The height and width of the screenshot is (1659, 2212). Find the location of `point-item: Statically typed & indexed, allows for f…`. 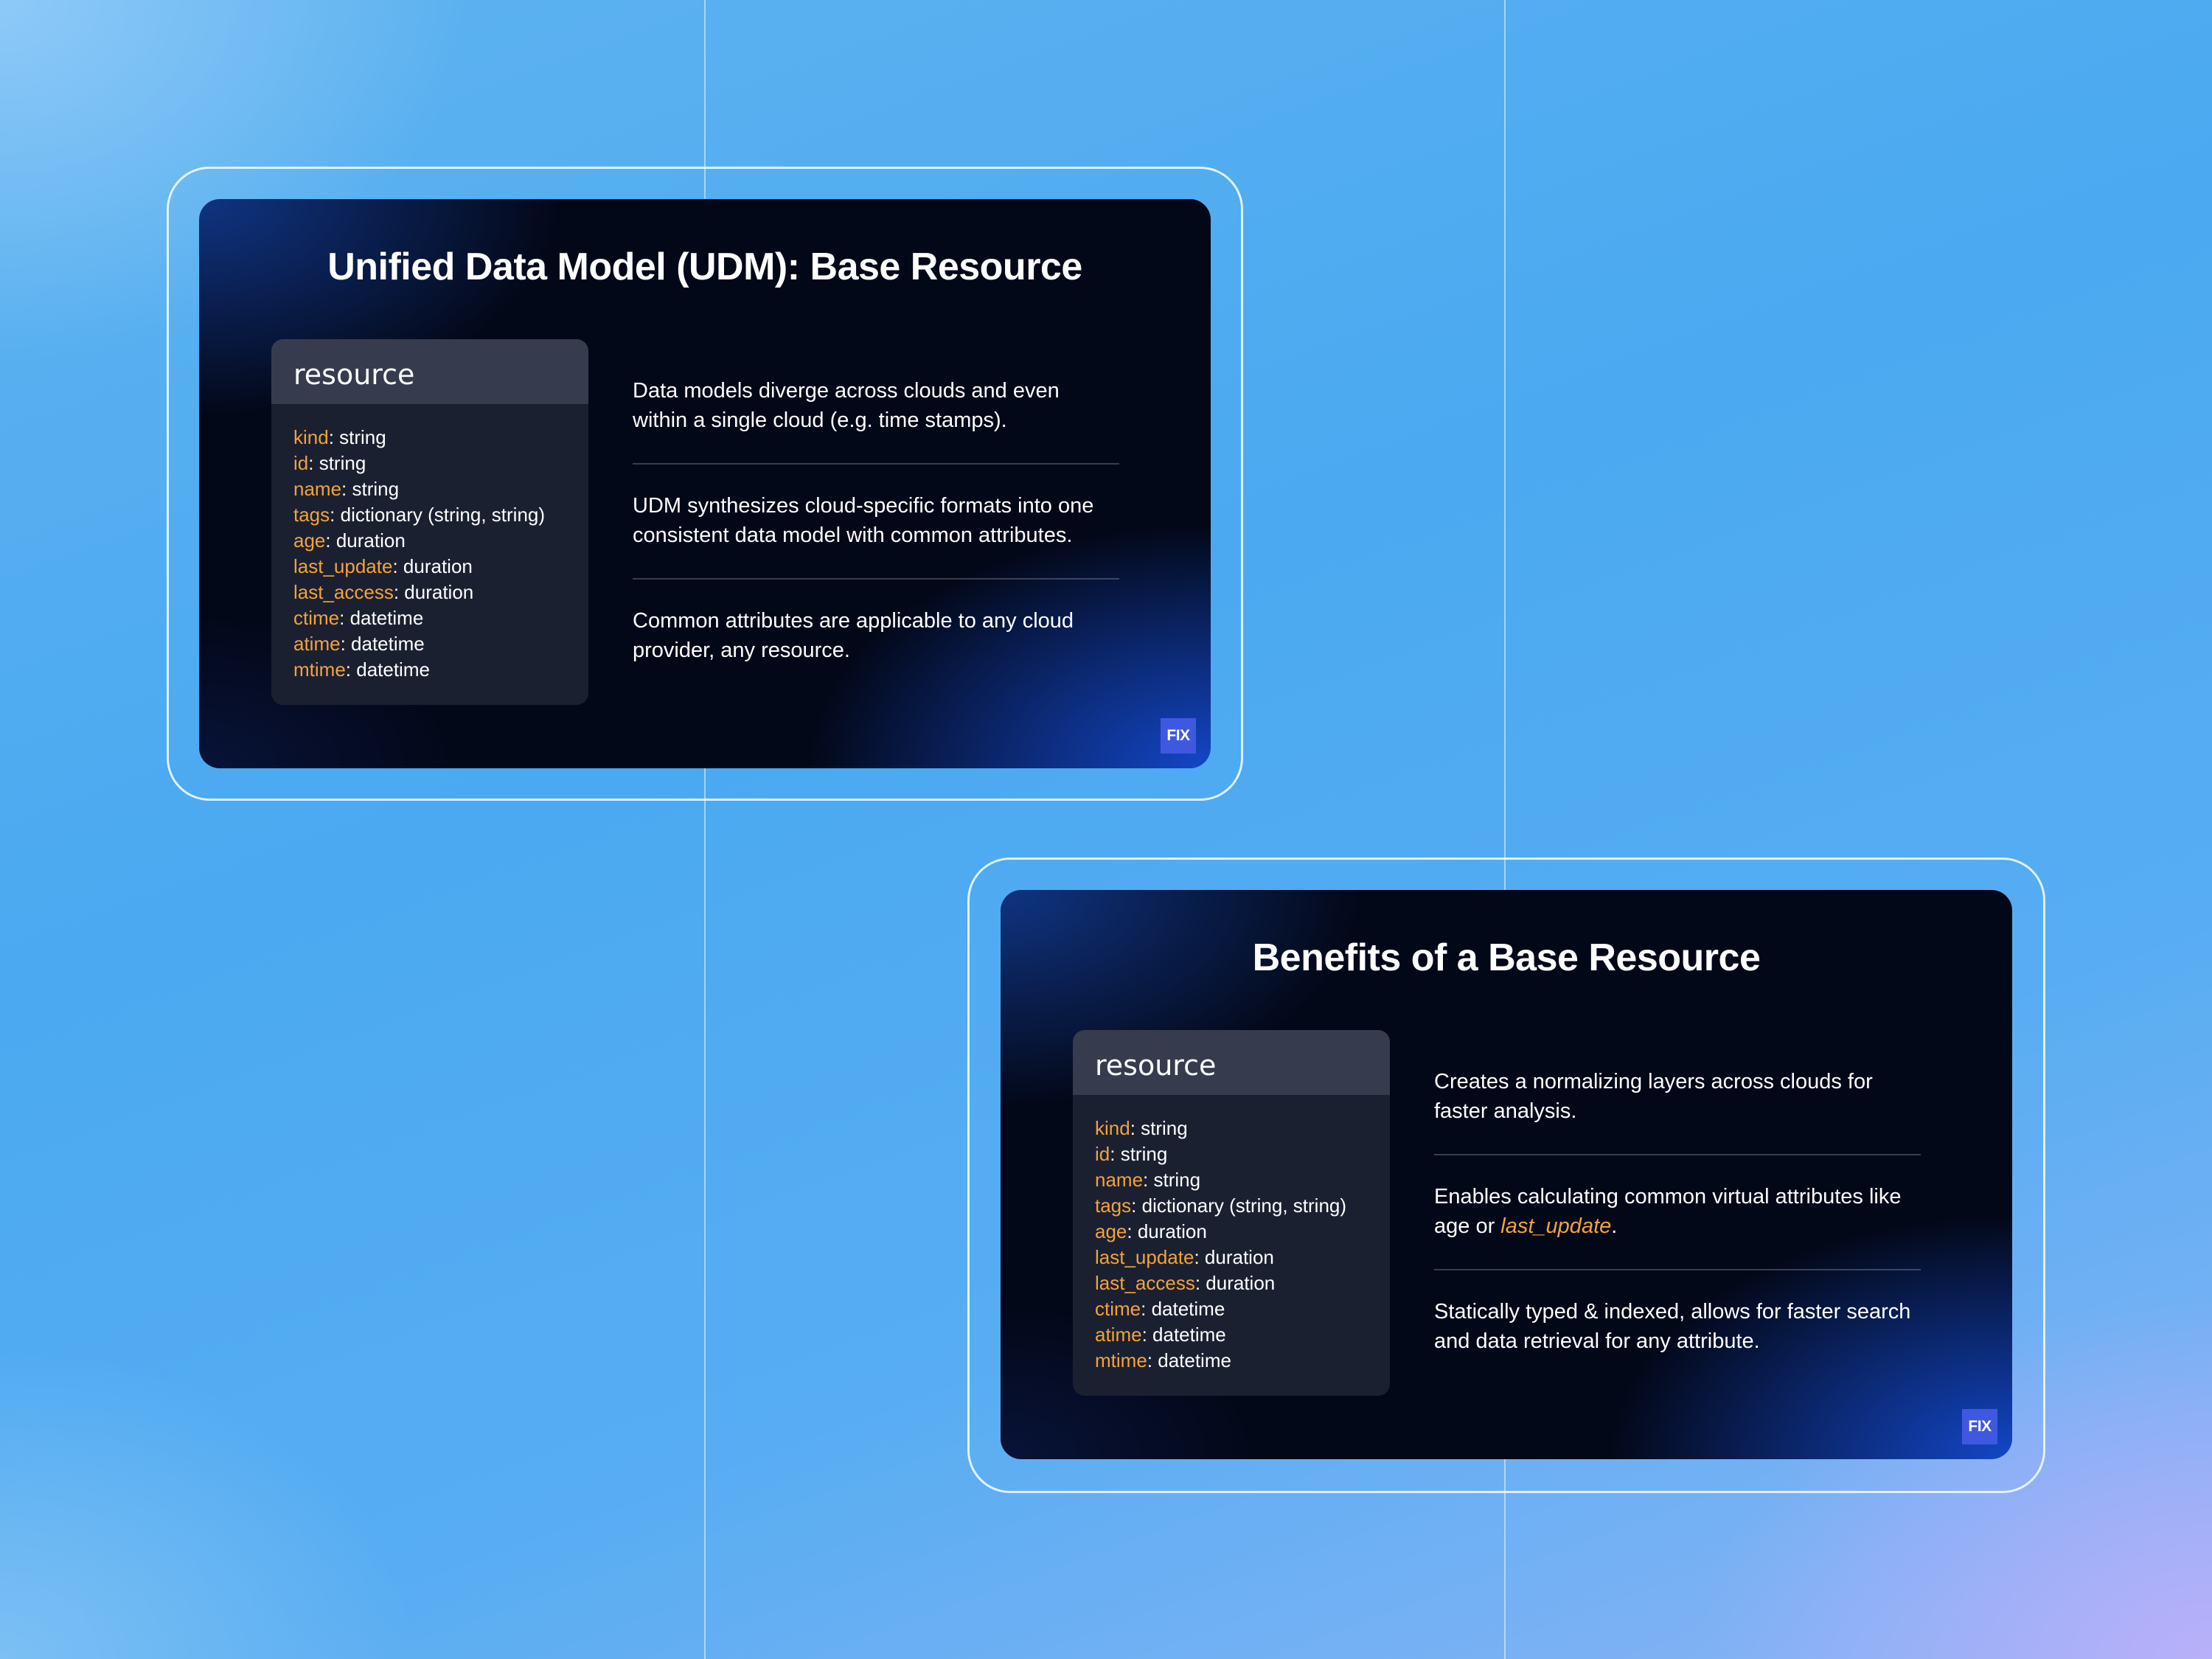

point-item: Statically typed & indexed, allows for f… is located at coordinates (1677, 1326).